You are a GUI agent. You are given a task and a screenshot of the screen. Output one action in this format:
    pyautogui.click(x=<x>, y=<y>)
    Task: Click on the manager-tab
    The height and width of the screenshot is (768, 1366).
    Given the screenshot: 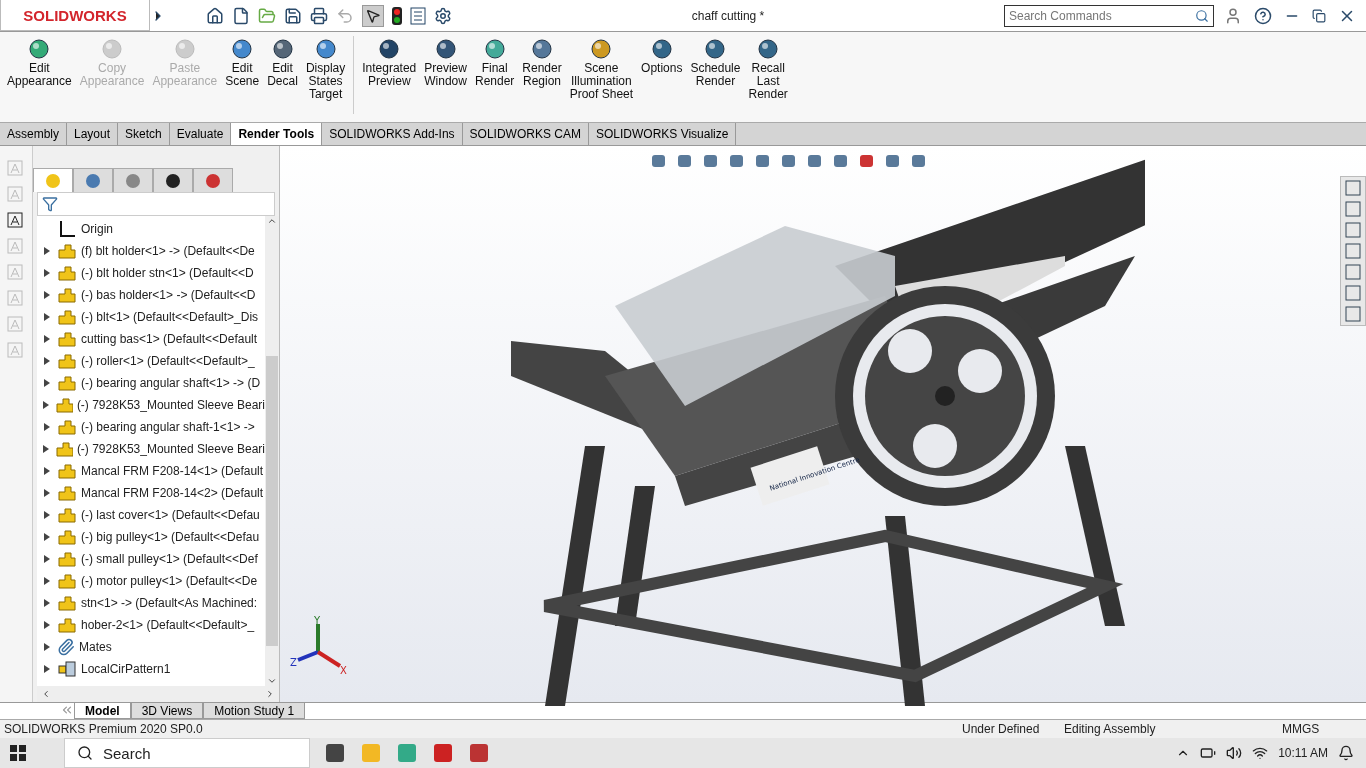 What is the action you would take?
    pyautogui.click(x=173, y=180)
    